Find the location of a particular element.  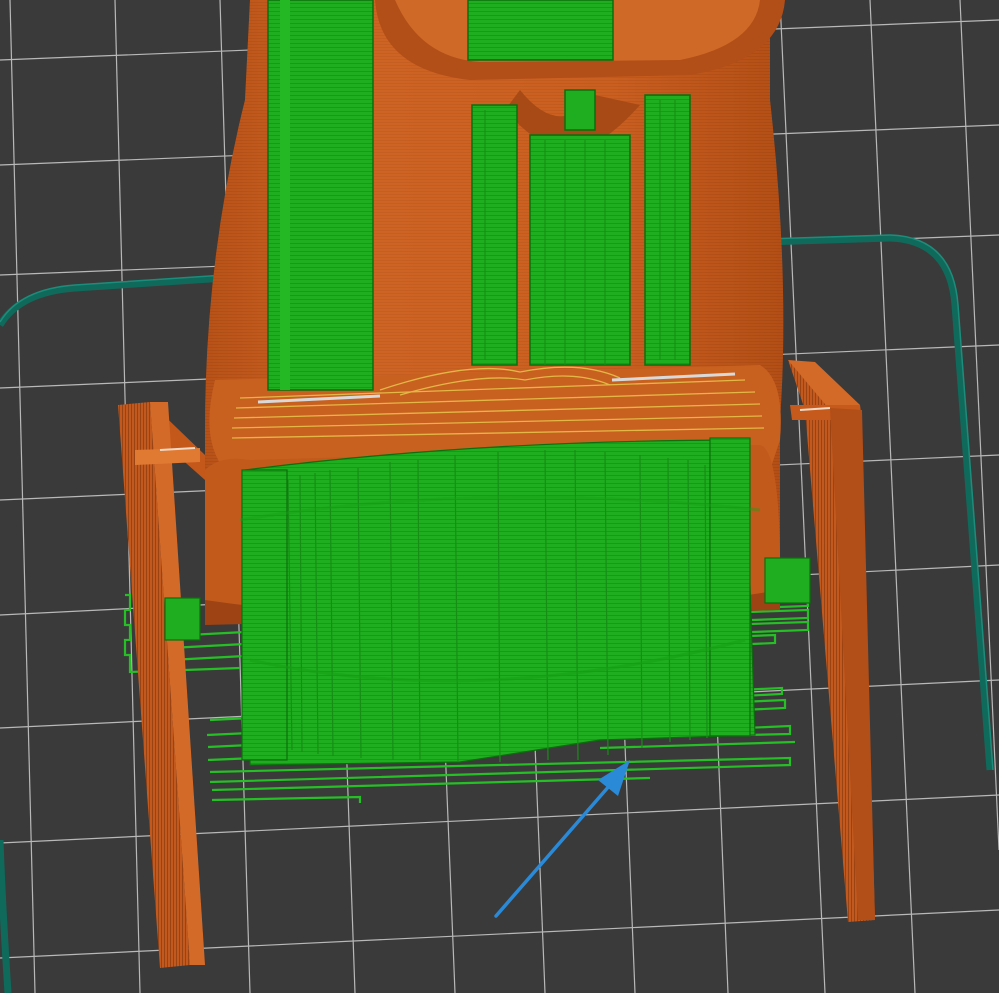

arrow-shaft is located at coordinates (553, 850).